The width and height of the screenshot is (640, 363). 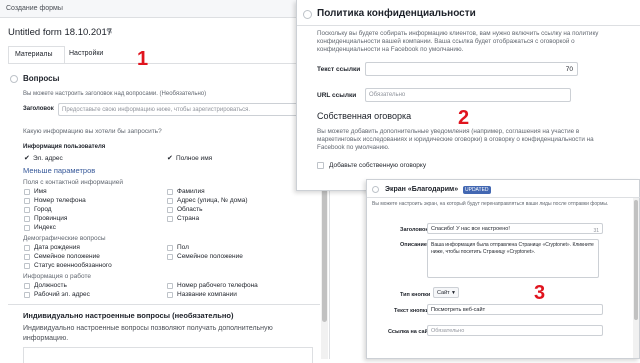 I want to click on company-label: Название компании, so click(x=207, y=294).